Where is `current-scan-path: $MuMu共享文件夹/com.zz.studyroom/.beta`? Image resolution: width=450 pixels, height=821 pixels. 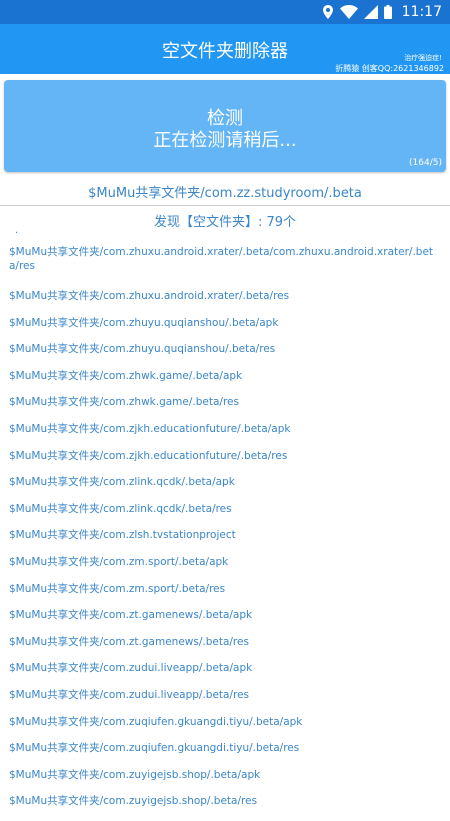
current-scan-path: $MuMu共享文件夹/com.zz.studyroom/.beta is located at coordinates (225, 193).